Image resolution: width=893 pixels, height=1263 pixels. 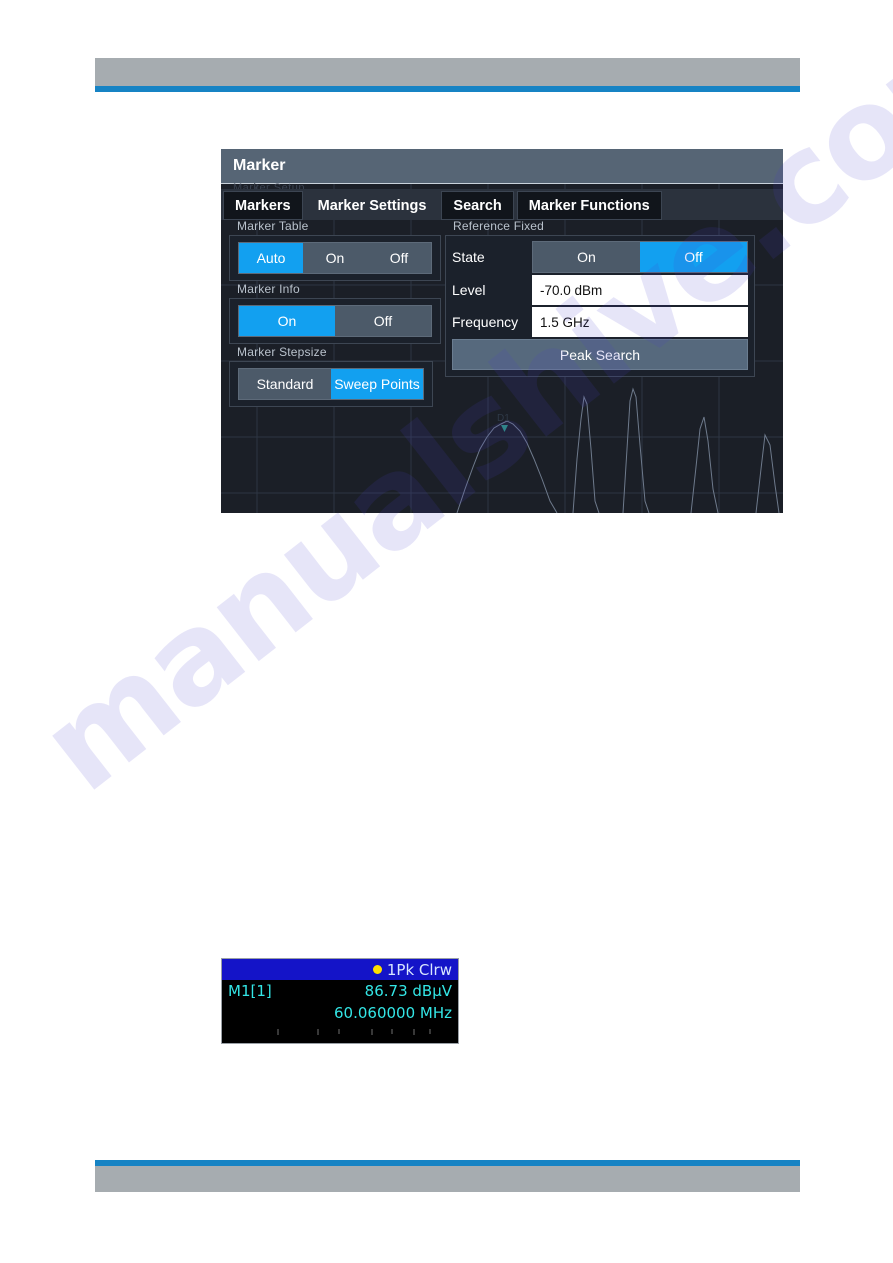 What do you see at coordinates (485, 322) in the screenshot?
I see `reference-fixed-frequency-label: Frequency` at bounding box center [485, 322].